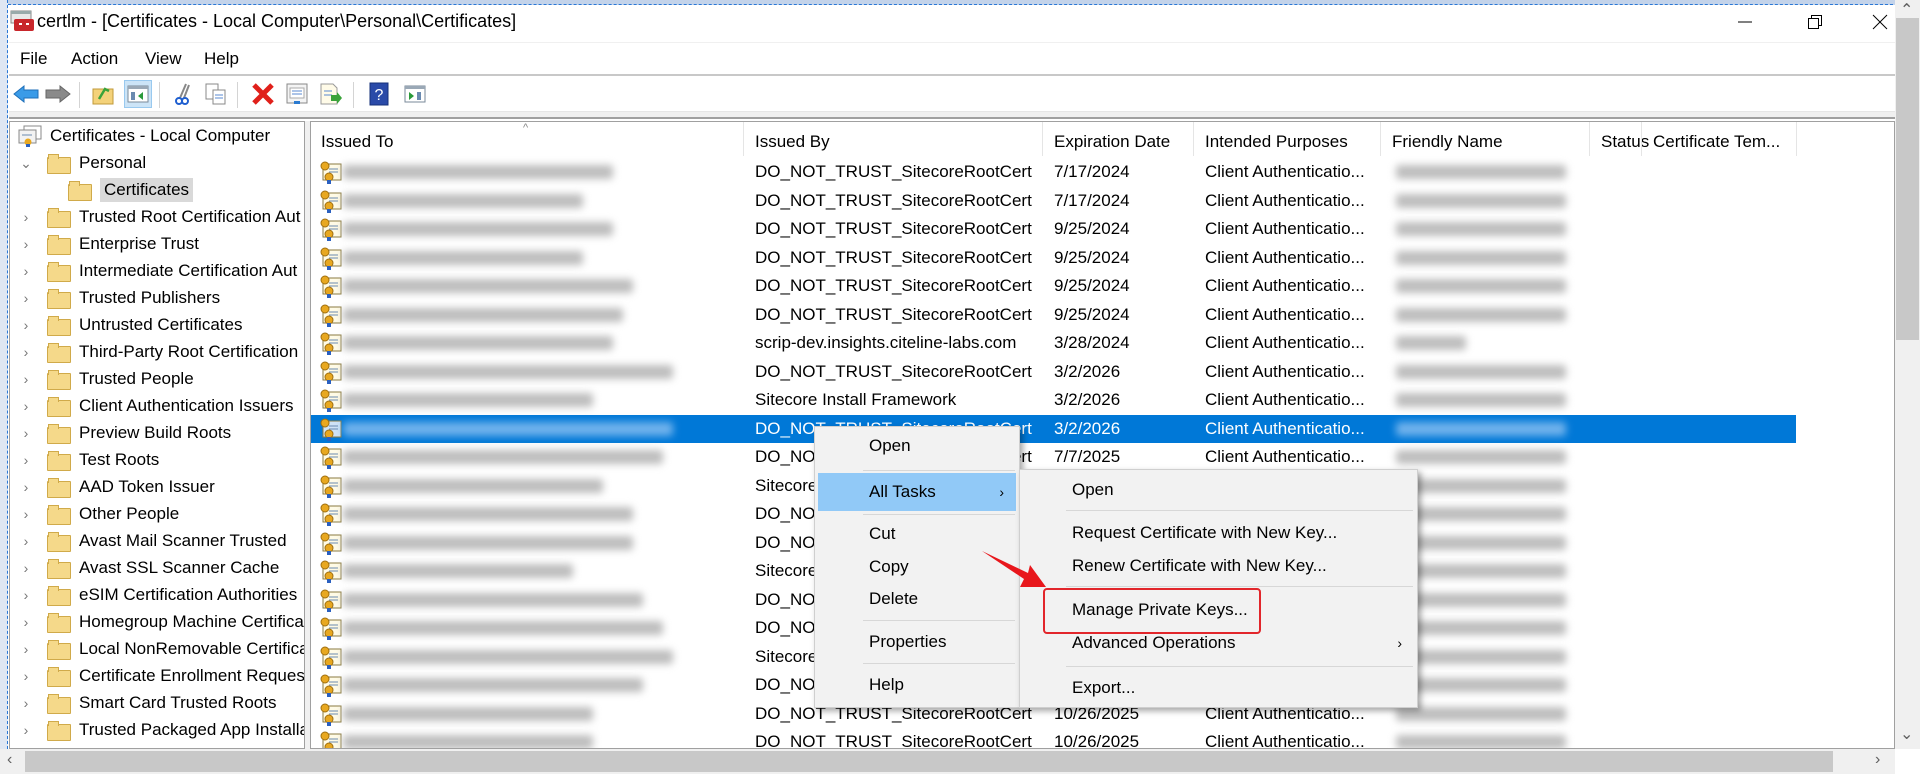 The width and height of the screenshot is (1920, 774). Describe the element at coordinates (9, 760) in the screenshot. I see `scroll-left-arrow-icon: ‹` at that location.